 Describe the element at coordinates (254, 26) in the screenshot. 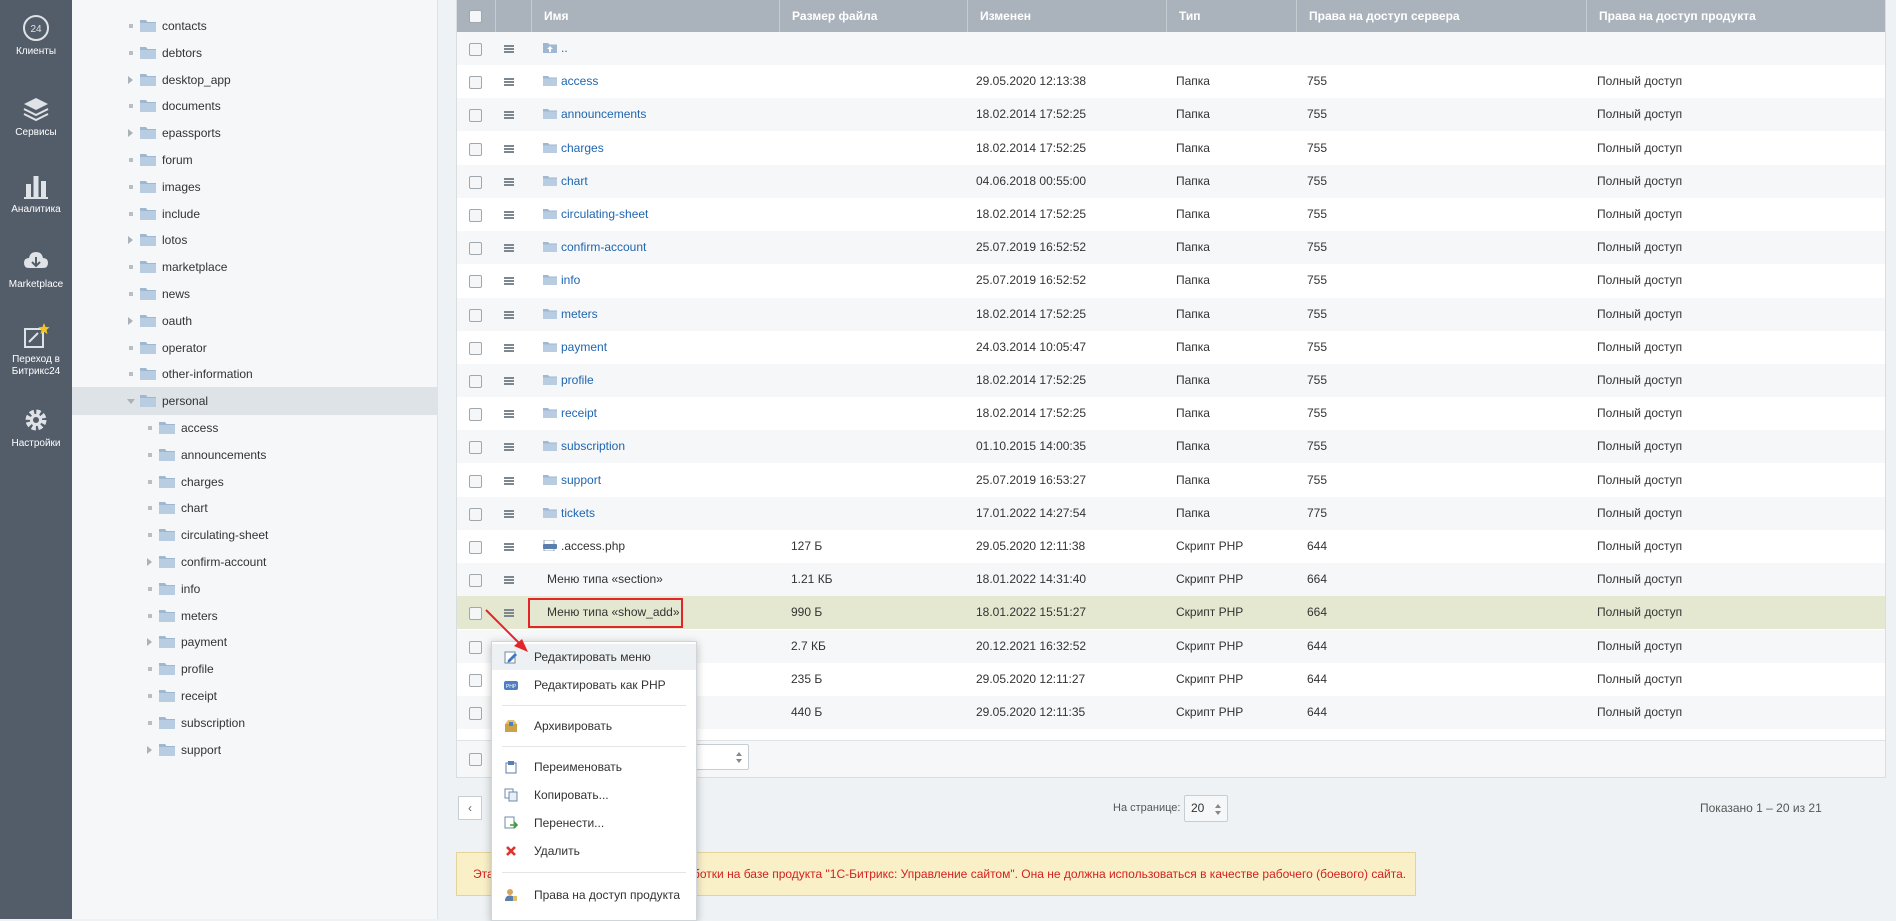

I see `tree-item: contacts` at that location.